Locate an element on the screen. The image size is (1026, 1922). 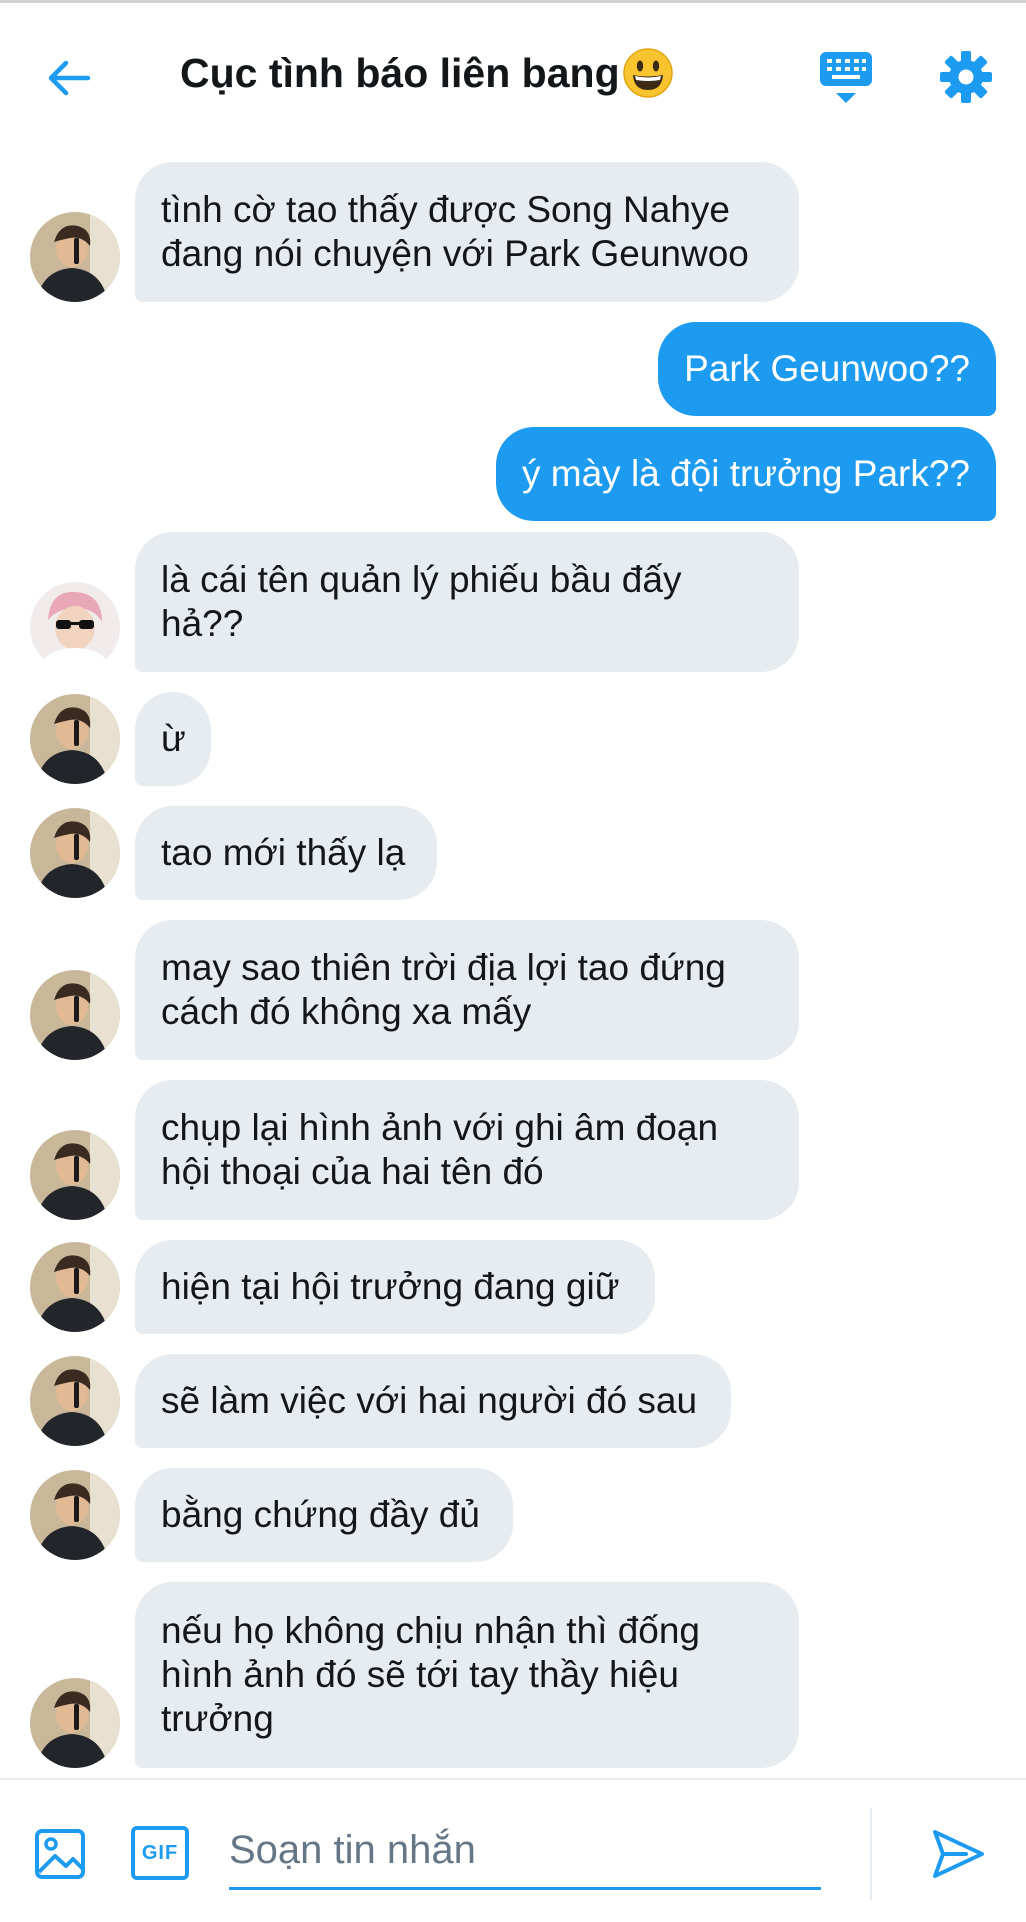
message-row: là cái tên quản lý phiếu bầu đấy hả?? is located at coordinates (513, 602).